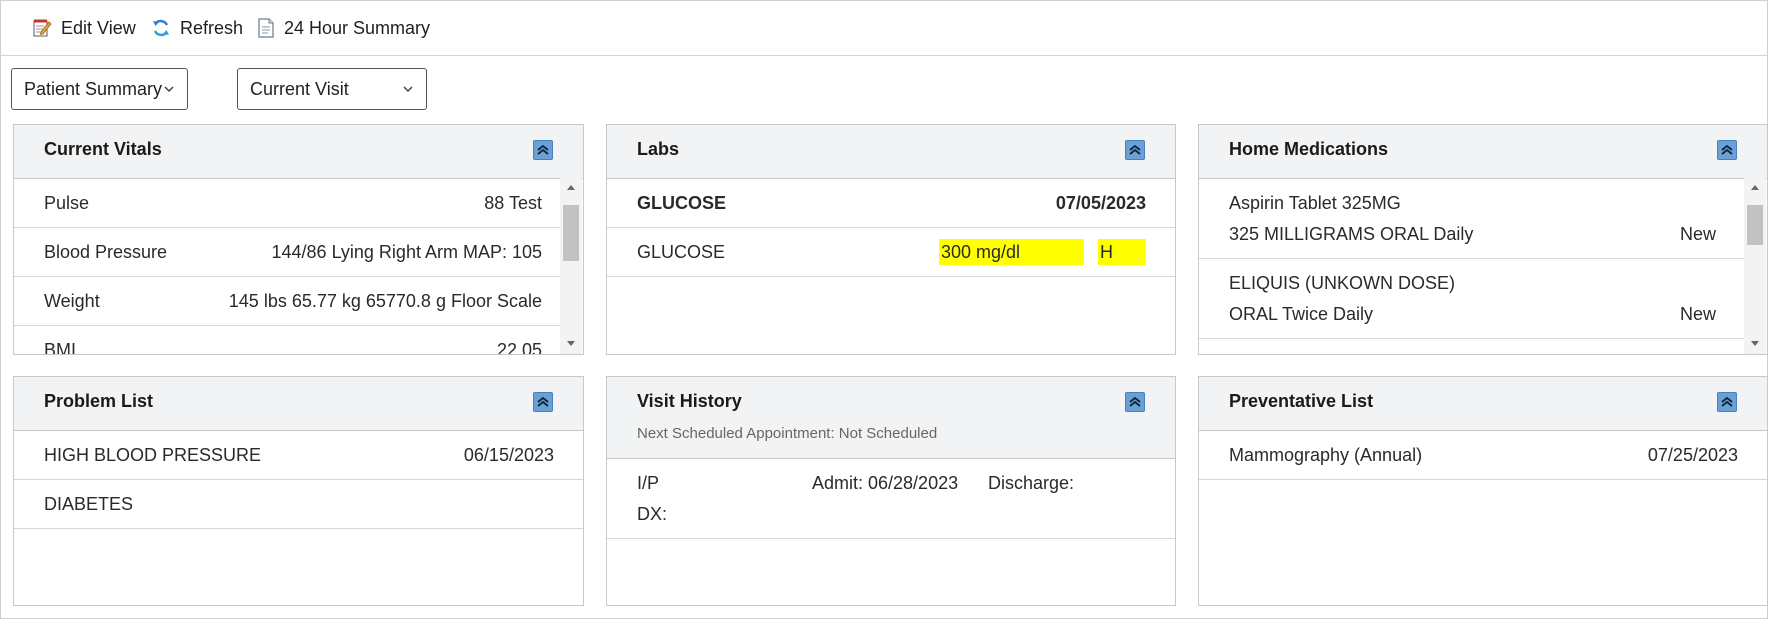 The height and width of the screenshot is (621, 1775). I want to click on lab-result-name: GLUCOSE, so click(681, 252).